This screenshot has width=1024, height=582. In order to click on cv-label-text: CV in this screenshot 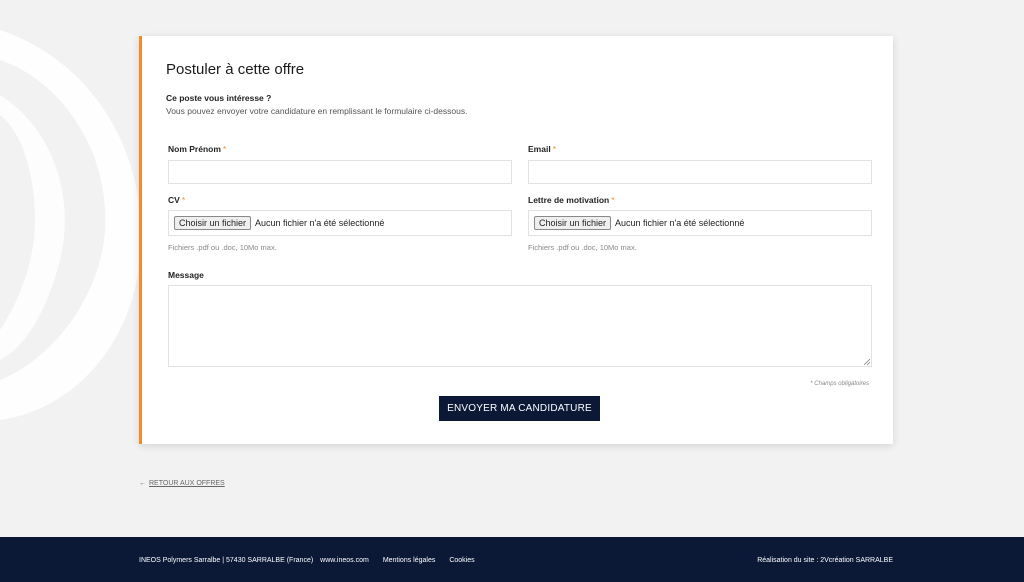, I will do `click(174, 200)`.